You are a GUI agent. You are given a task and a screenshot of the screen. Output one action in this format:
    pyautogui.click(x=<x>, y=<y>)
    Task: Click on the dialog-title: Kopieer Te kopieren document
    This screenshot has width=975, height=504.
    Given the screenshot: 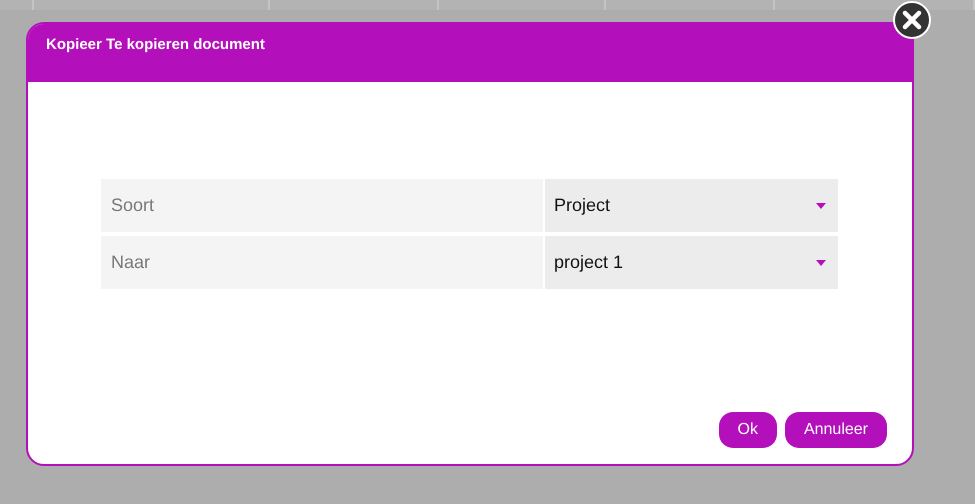 What is the action you would take?
    pyautogui.click(x=155, y=44)
    